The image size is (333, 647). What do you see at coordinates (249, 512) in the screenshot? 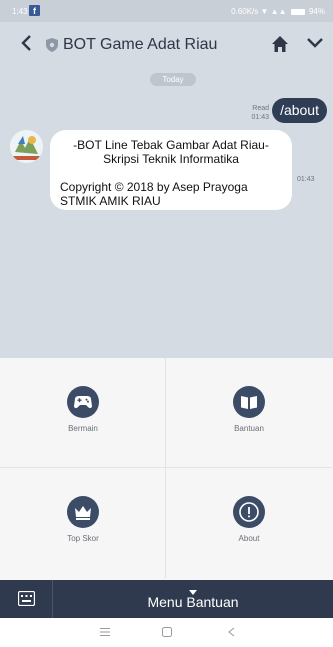
I see `info-icon` at bounding box center [249, 512].